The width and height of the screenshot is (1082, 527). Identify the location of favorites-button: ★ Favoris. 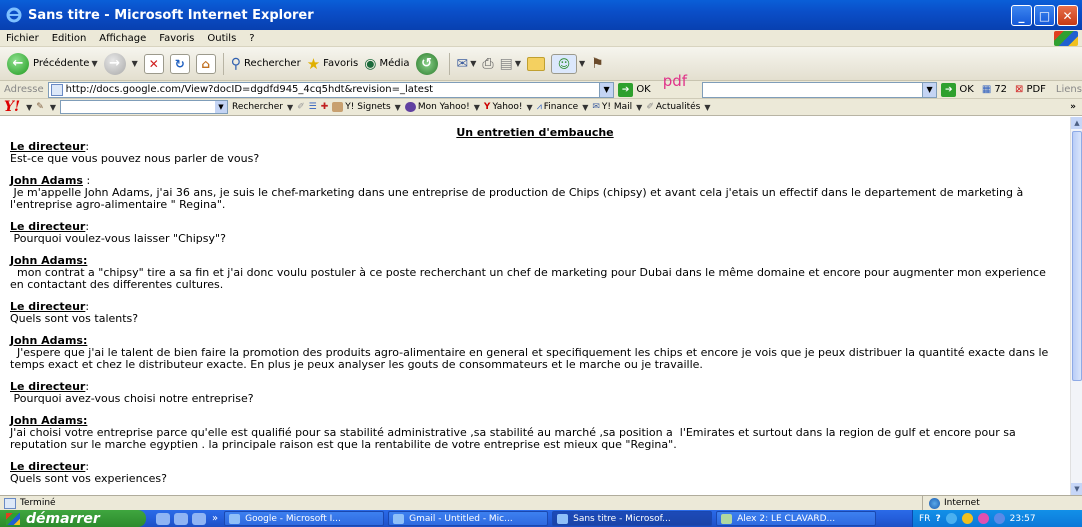
(333, 64).